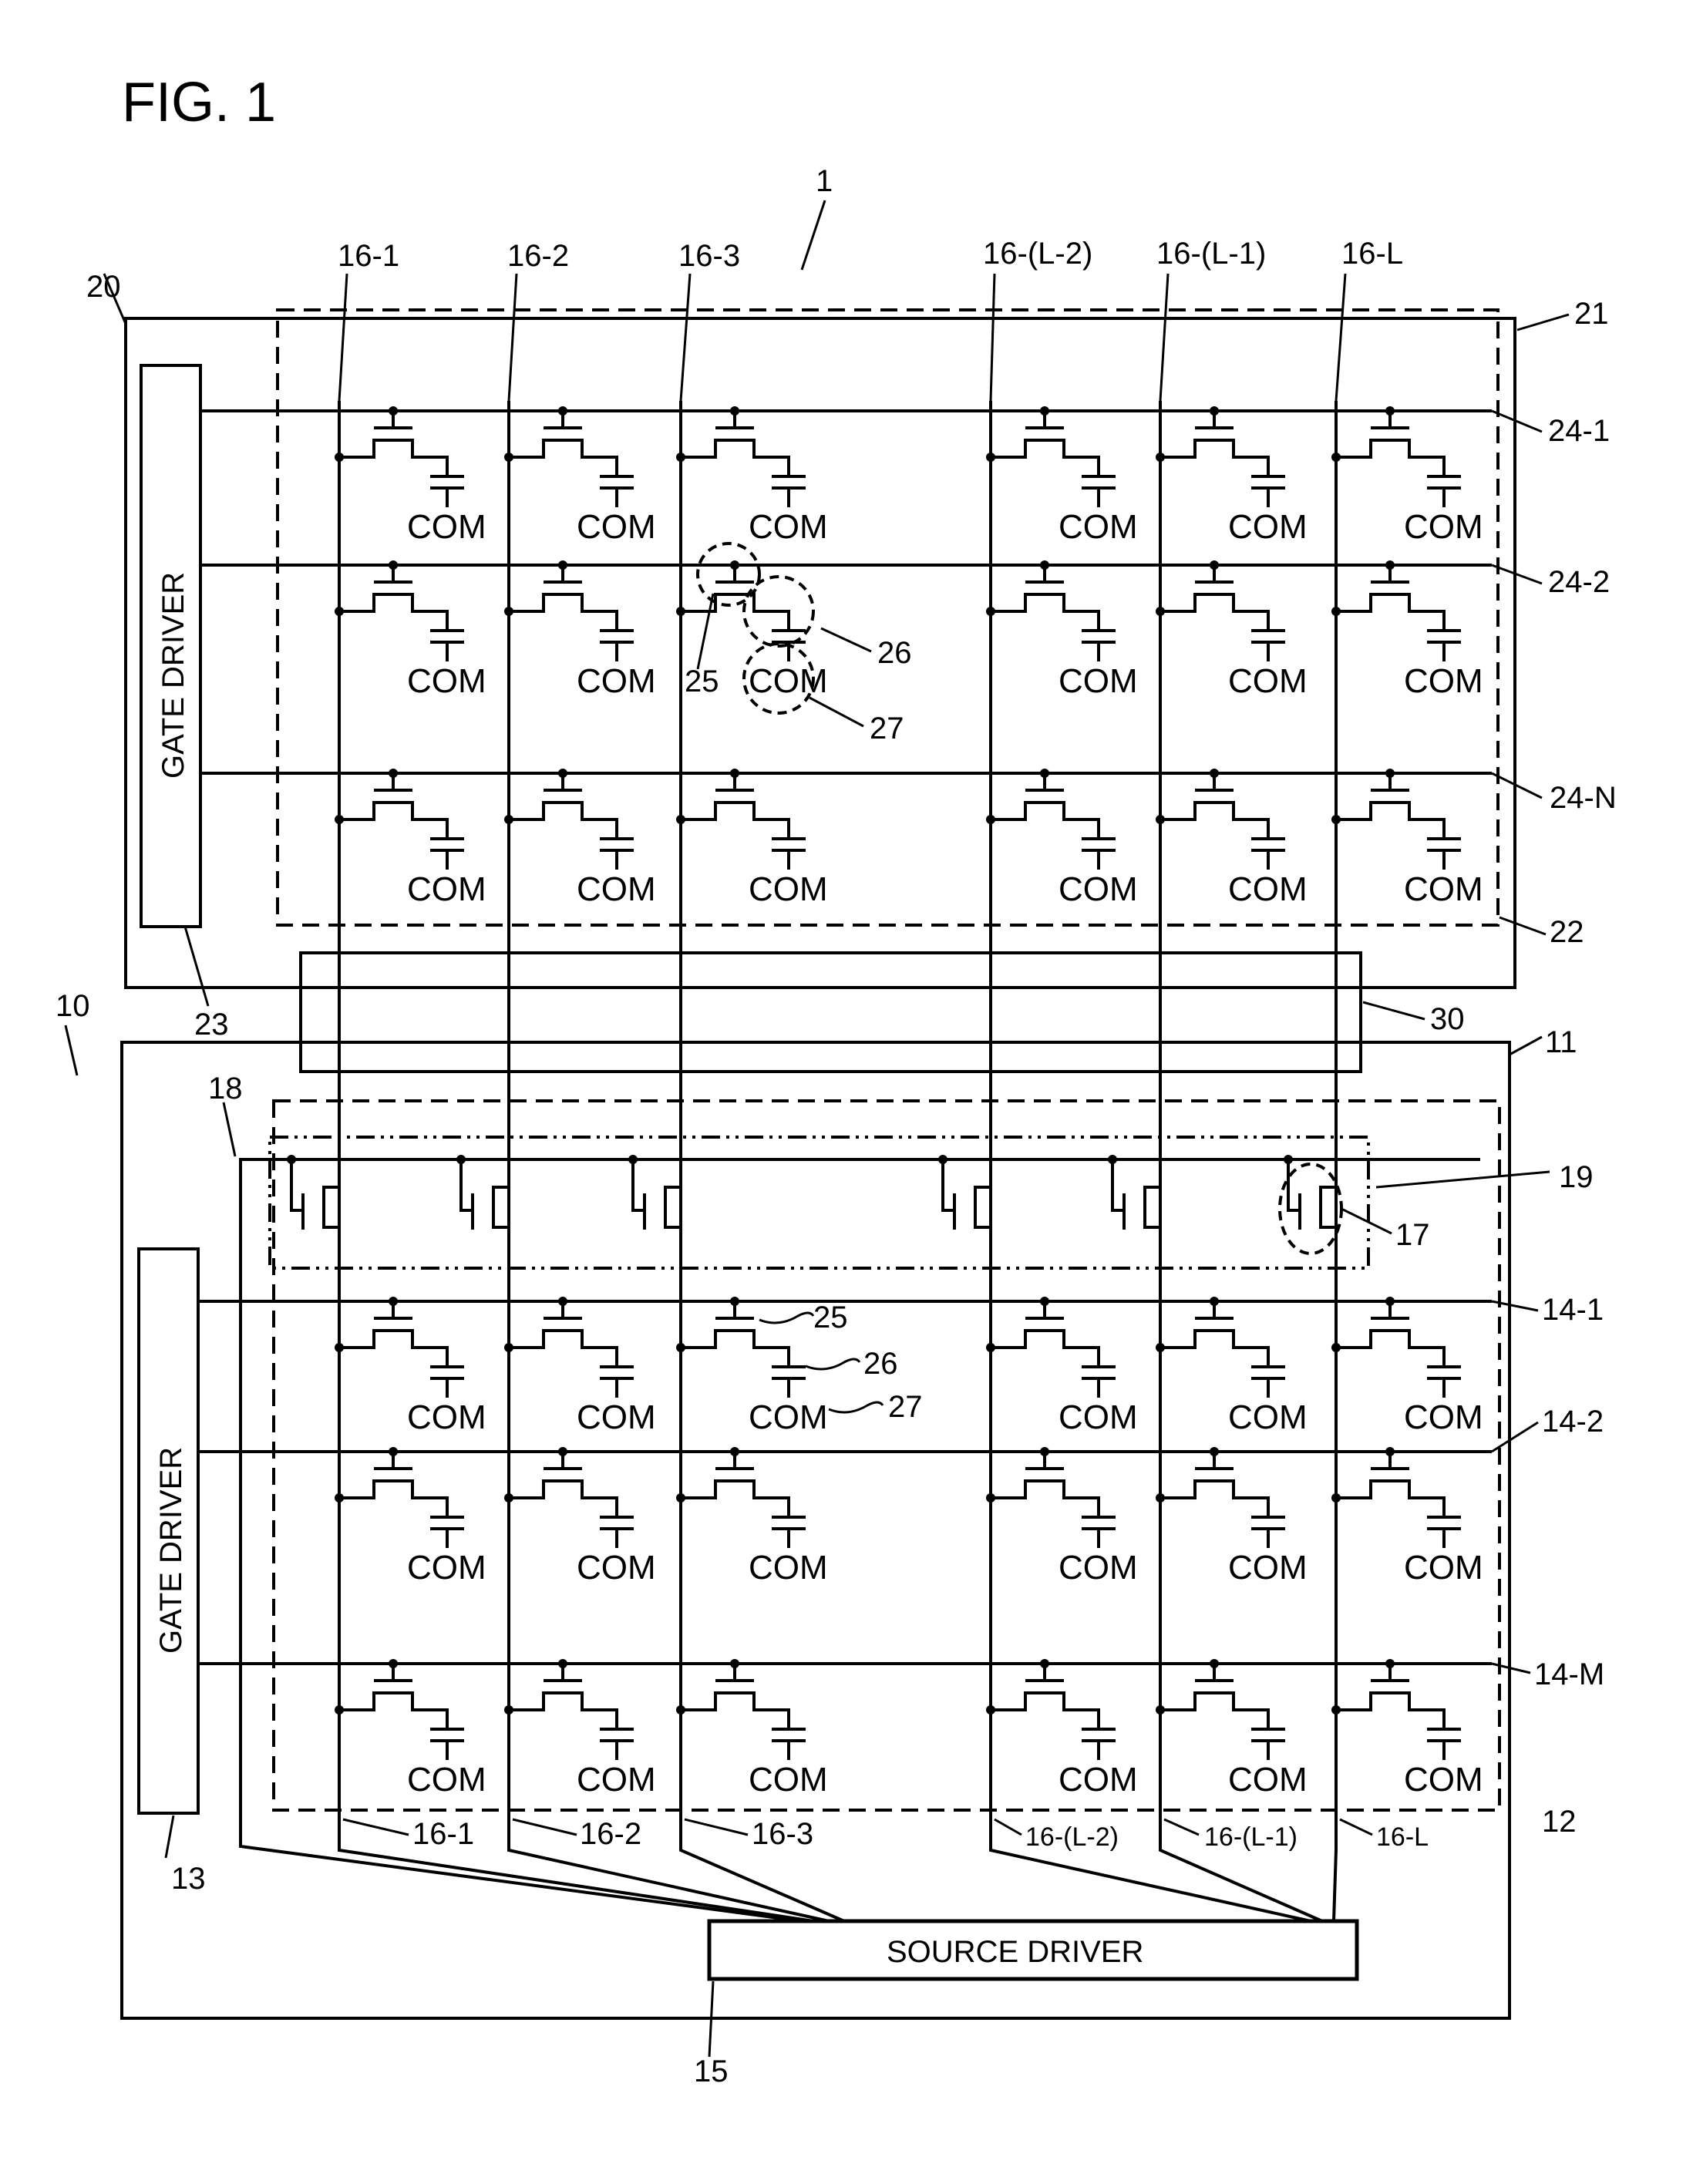 The image size is (1693, 2184). What do you see at coordinates (1293, 1185) in the screenshot?
I see `switch-gate-lead` at bounding box center [1293, 1185].